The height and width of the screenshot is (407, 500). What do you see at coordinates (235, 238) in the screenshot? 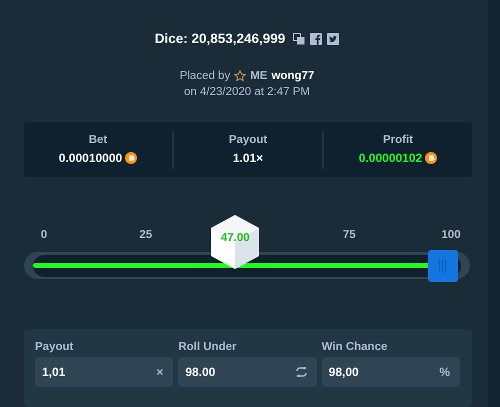
I see `dice-result: 47.00` at bounding box center [235, 238].